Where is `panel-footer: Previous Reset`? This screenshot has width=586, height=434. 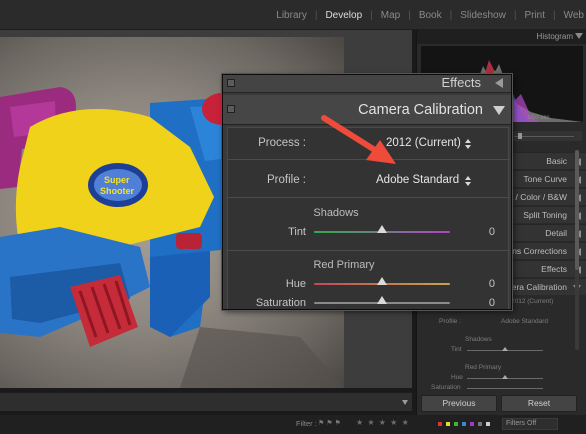 panel-footer: Previous Reset is located at coordinates (501, 404).